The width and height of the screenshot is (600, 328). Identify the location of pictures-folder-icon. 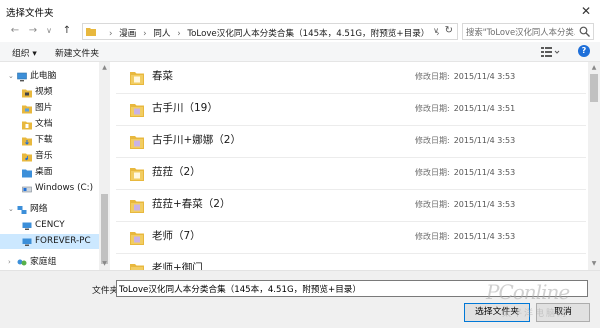
(27, 109).